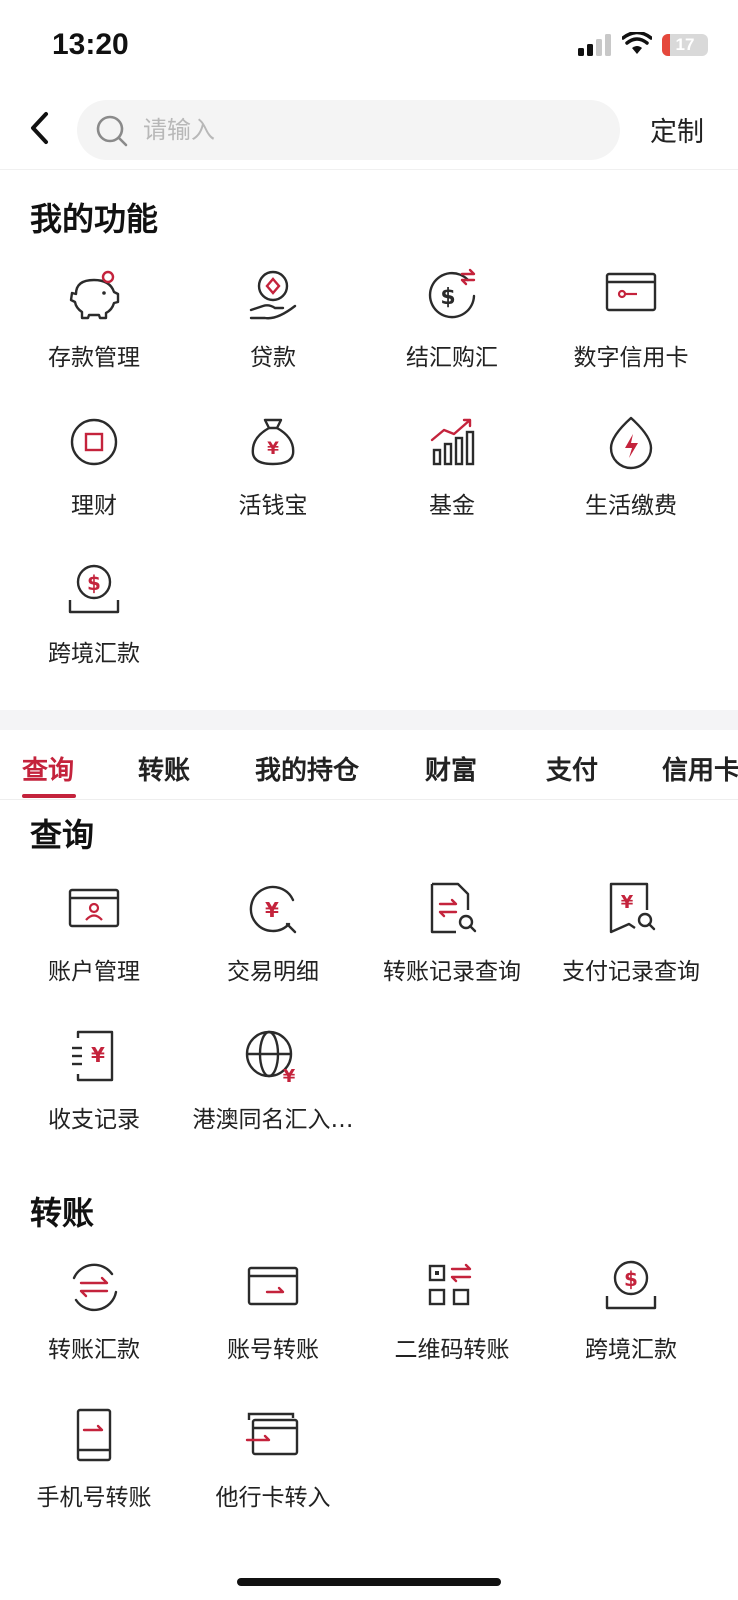 This screenshot has width=738, height=1600. I want to click on transfer-label: 转账汇款, so click(94, 1350).